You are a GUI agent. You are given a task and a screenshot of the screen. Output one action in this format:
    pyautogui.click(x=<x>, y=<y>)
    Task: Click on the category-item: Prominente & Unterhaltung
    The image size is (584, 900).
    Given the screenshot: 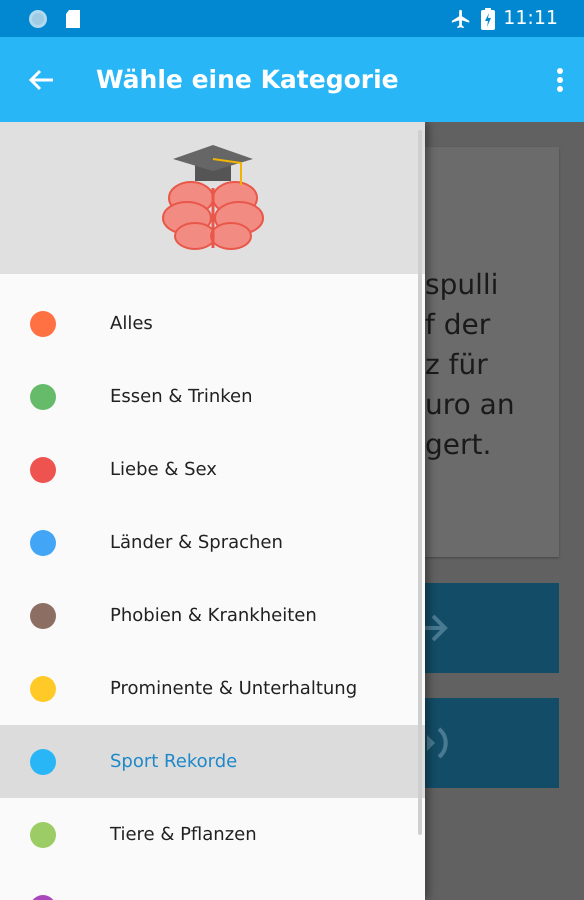 What is the action you would take?
    pyautogui.click(x=212, y=688)
    